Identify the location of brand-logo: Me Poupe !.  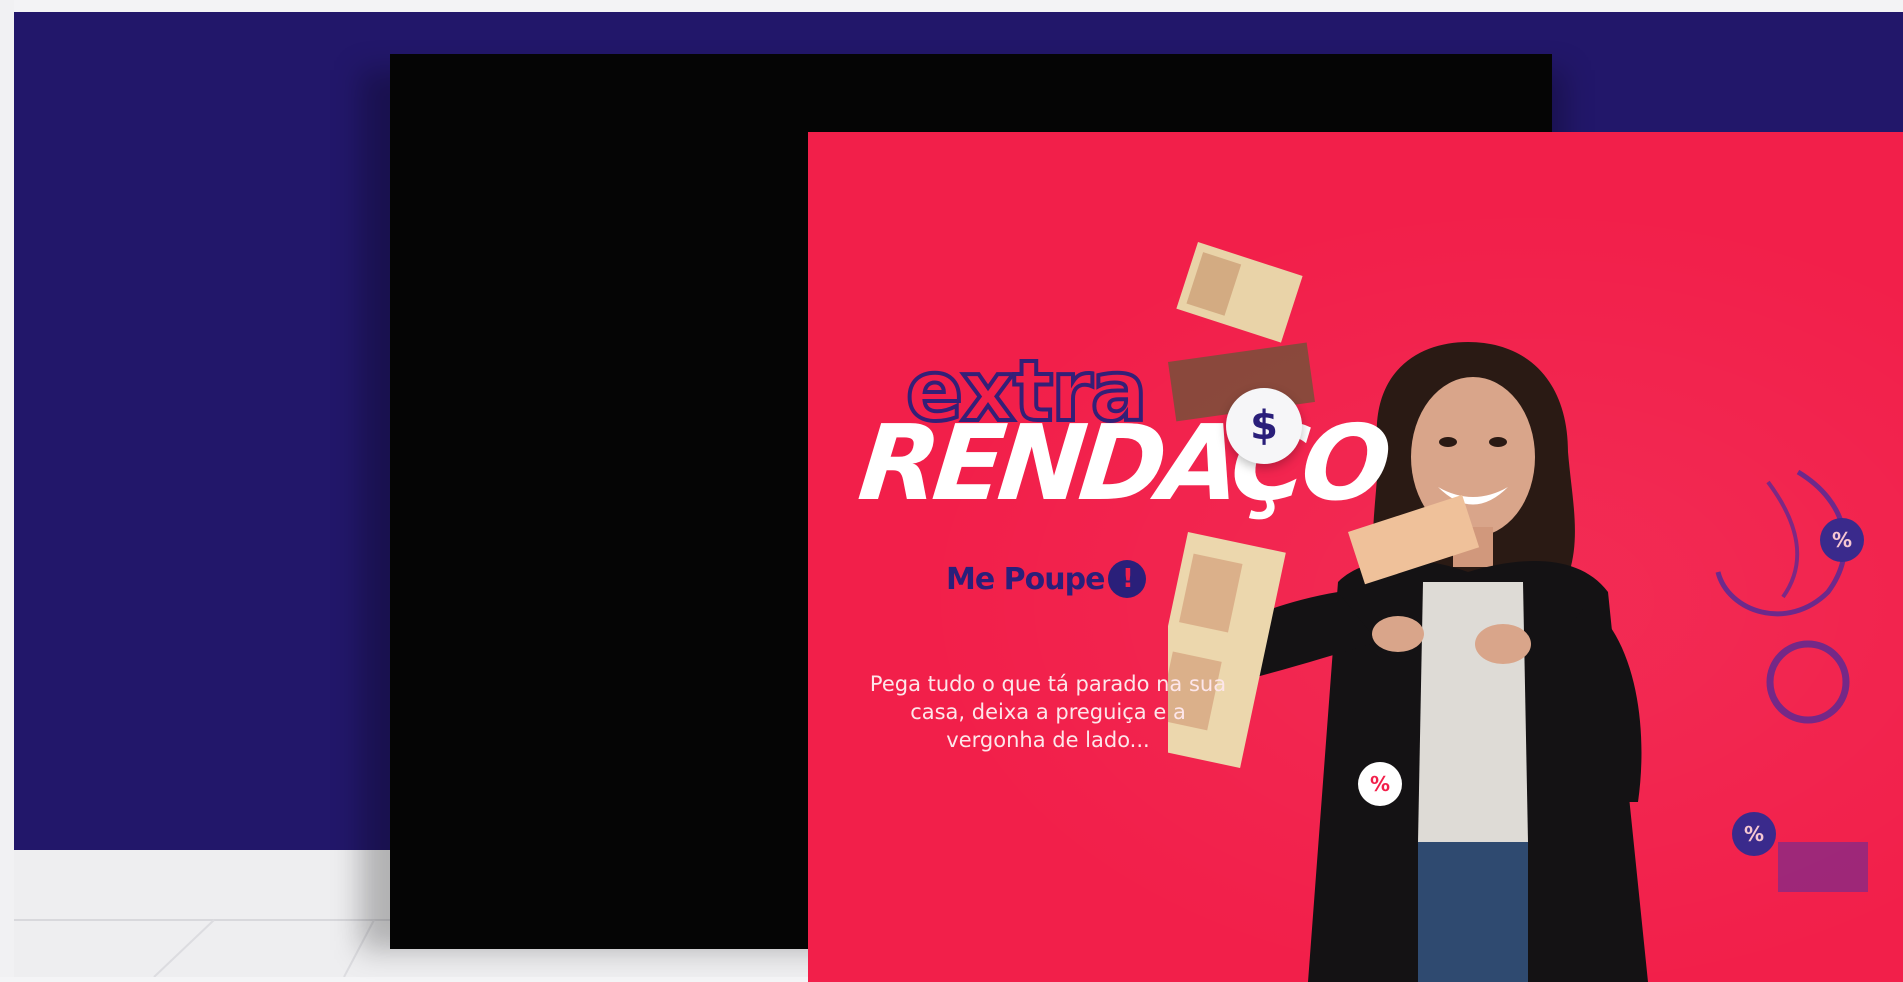
(1046, 579).